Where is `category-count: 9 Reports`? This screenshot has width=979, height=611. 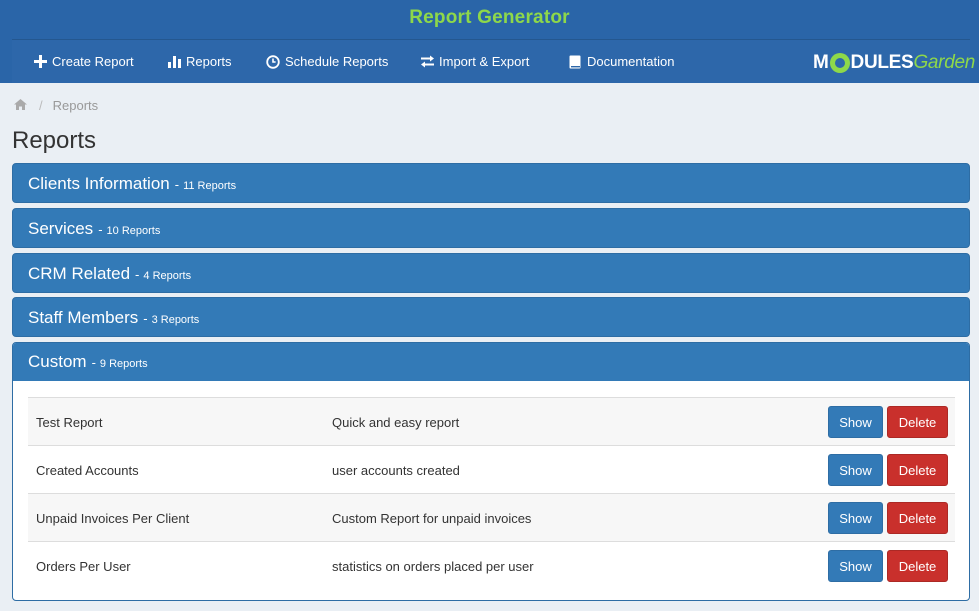
category-count: 9 Reports is located at coordinates (123, 363).